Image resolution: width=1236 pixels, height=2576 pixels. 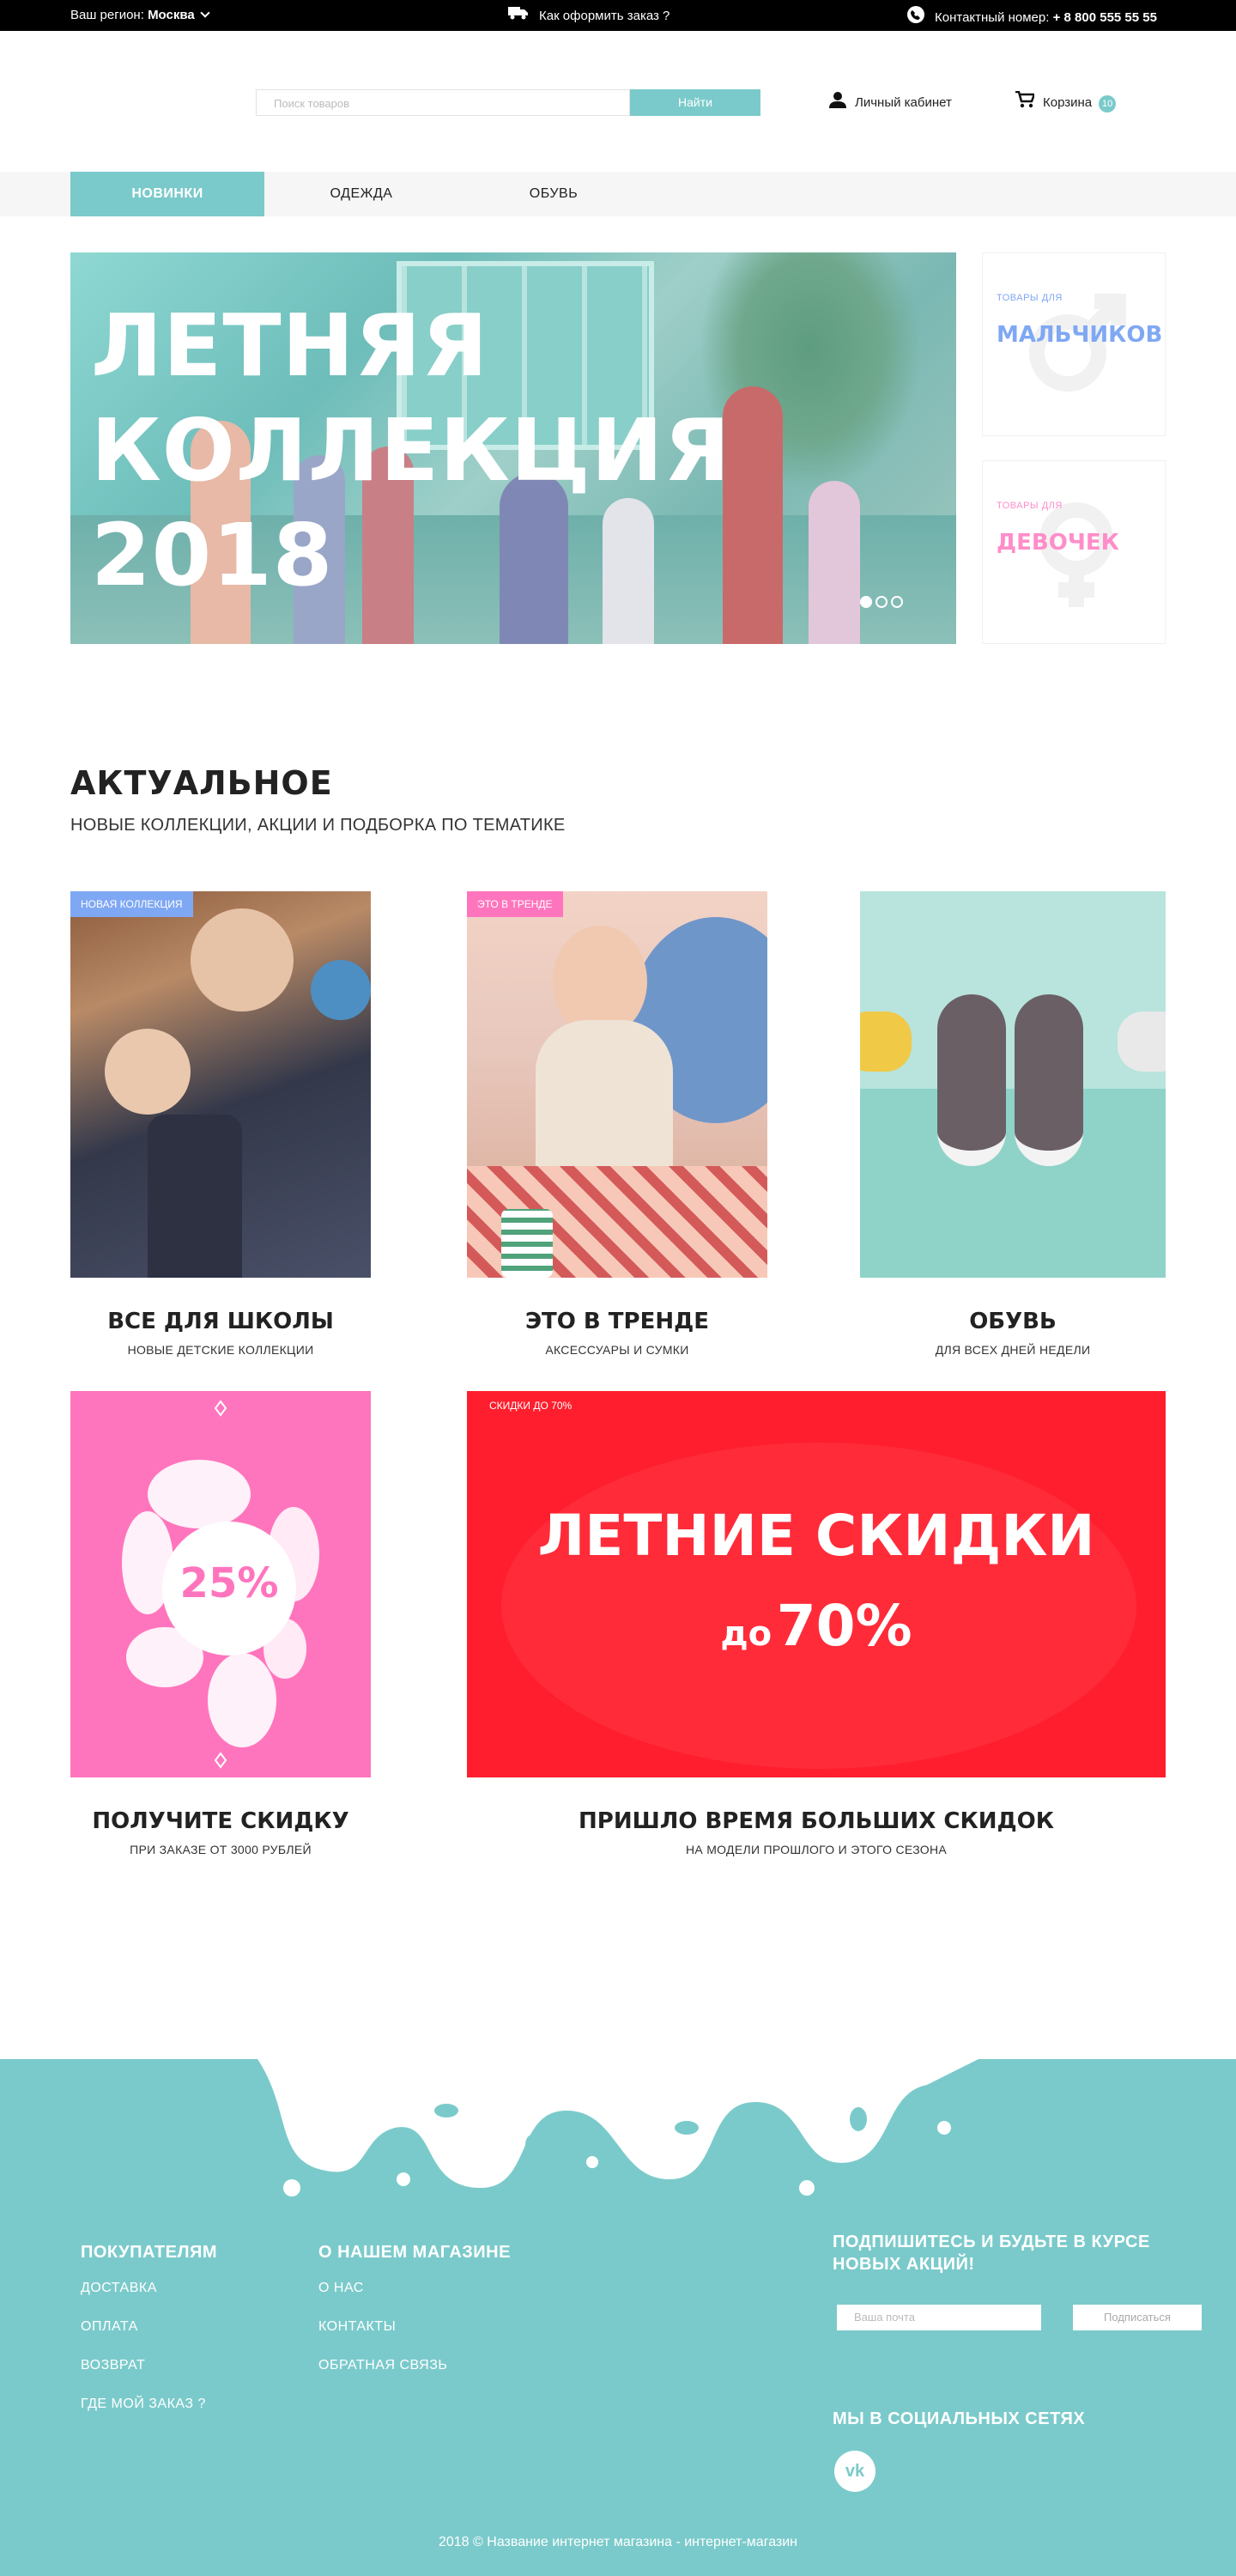 I want to click on cart-icon, so click(x=1025, y=101).